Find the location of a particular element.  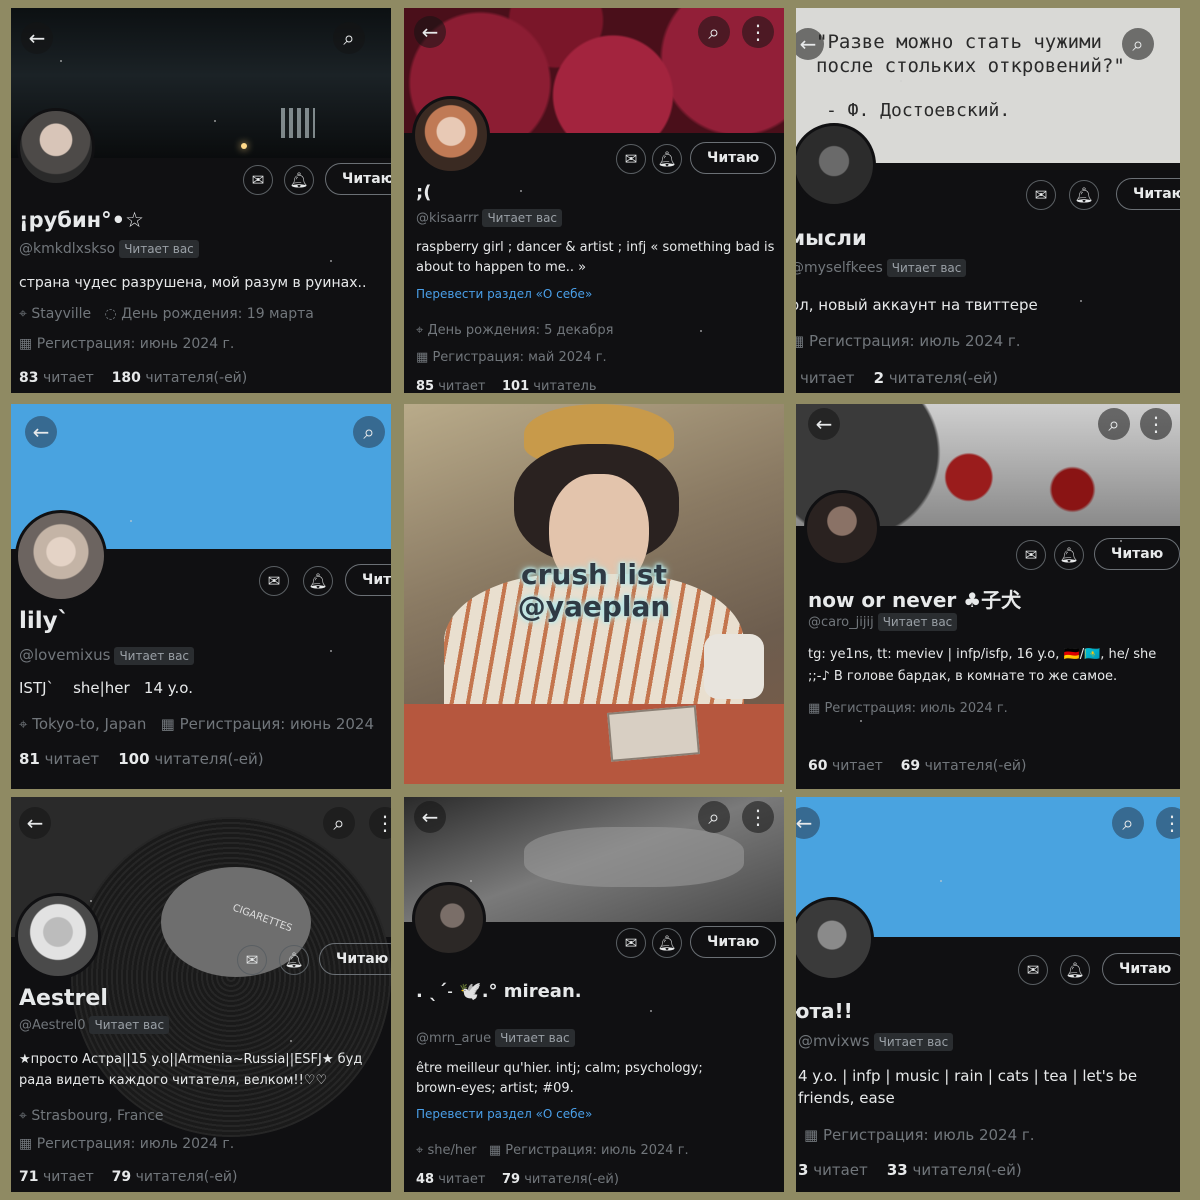

following-link: читает is located at coordinates (827, 378).